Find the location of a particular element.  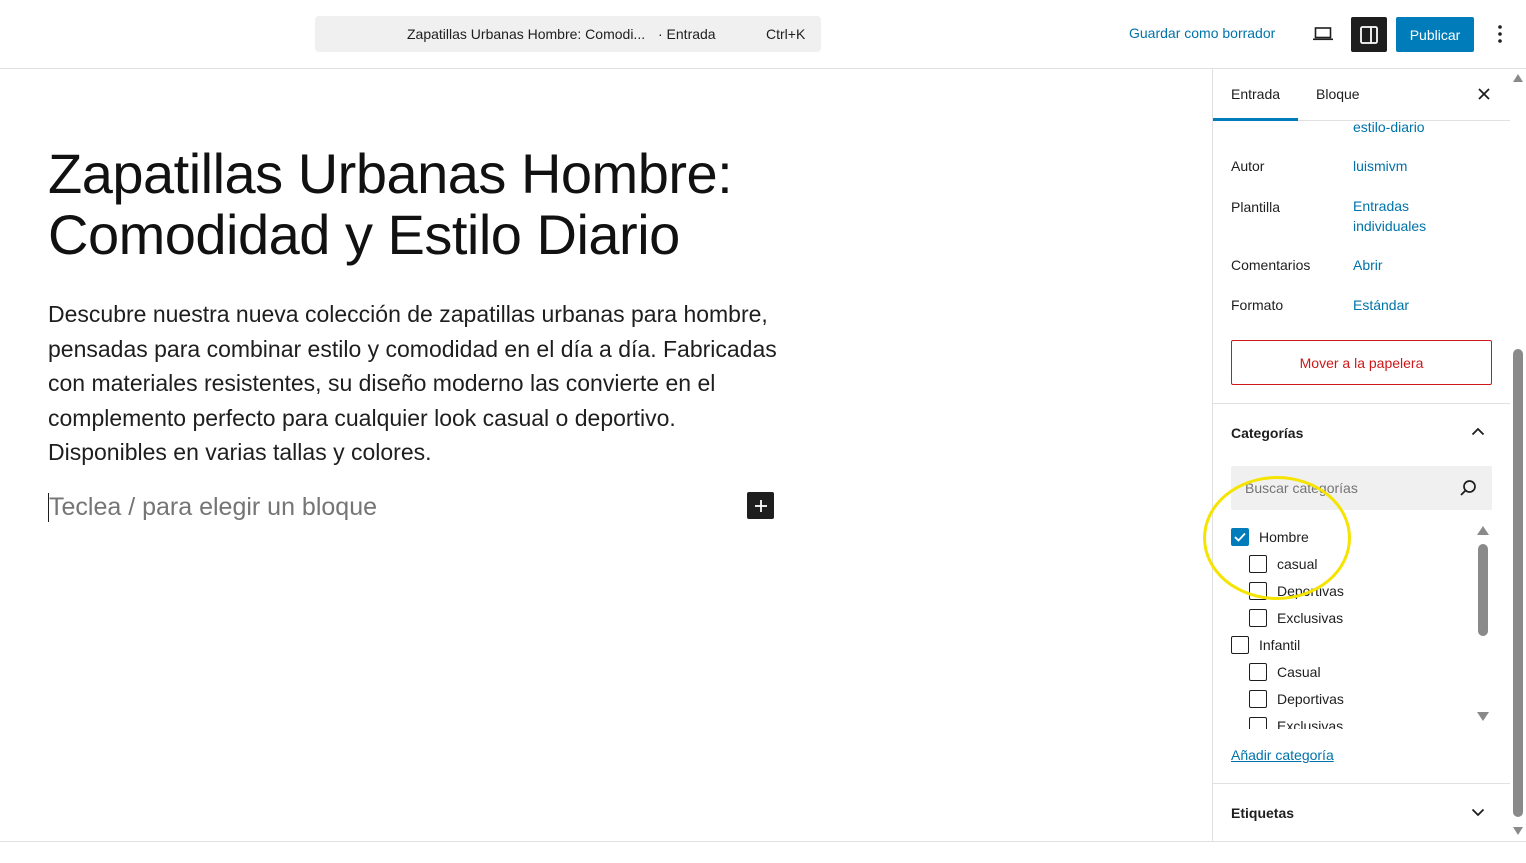

chevron-up-icon is located at coordinates (1478, 431).